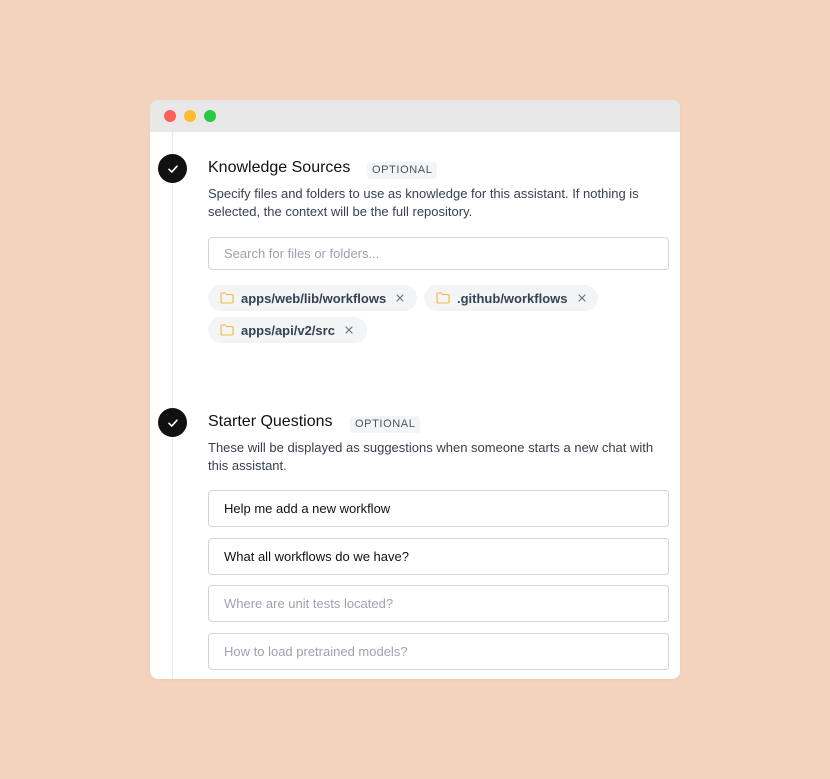 The height and width of the screenshot is (779, 830). What do you see at coordinates (170, 116) in the screenshot?
I see `close-window-button` at bounding box center [170, 116].